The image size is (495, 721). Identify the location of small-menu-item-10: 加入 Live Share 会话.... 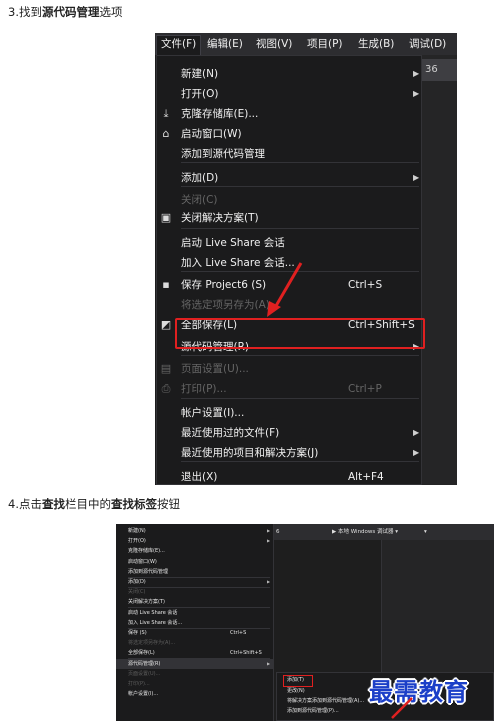
(195, 623).